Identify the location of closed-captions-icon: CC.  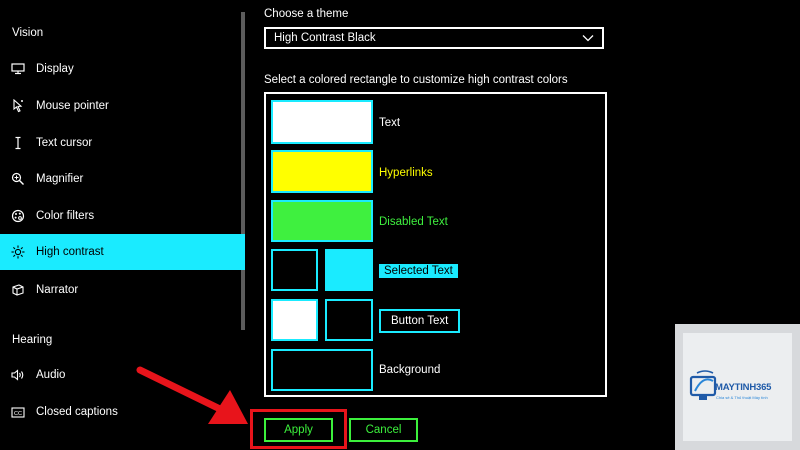
(18, 412).